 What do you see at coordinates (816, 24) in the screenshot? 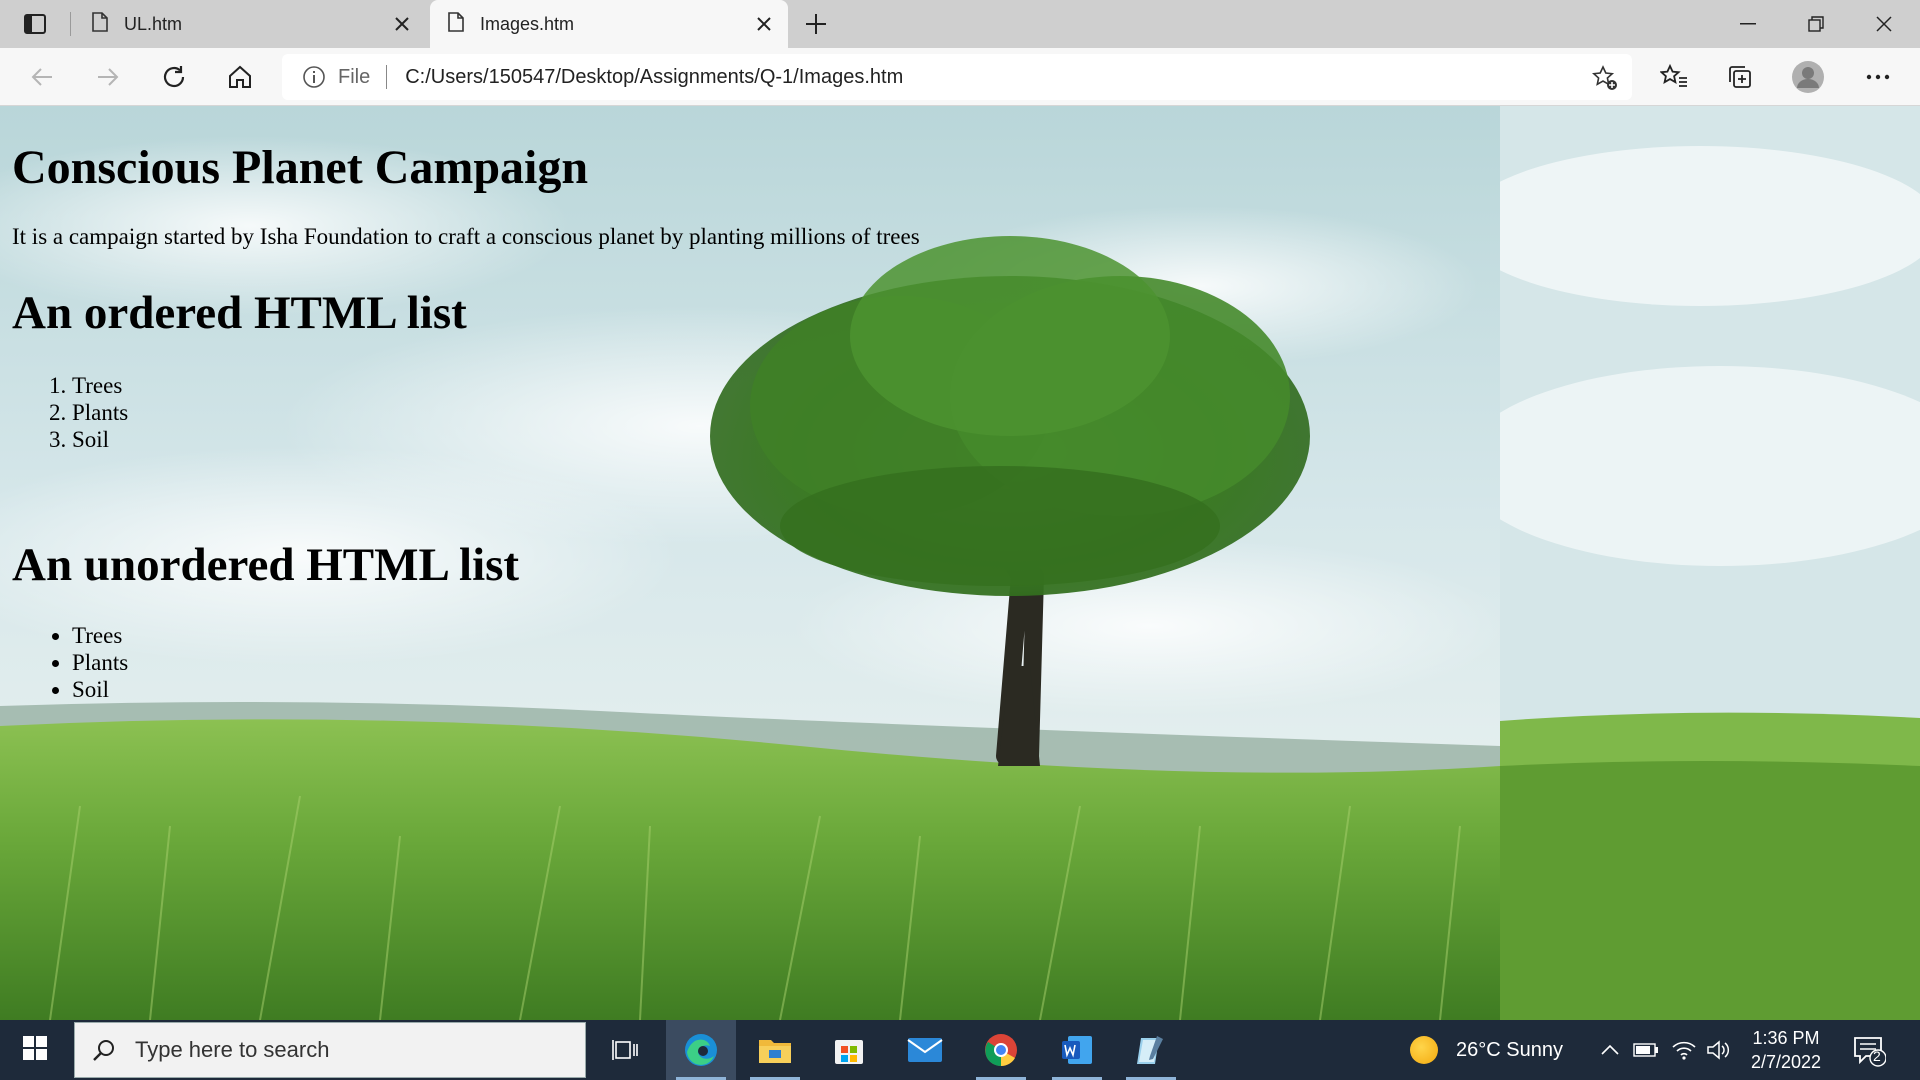
I see `new-tab-icon` at bounding box center [816, 24].